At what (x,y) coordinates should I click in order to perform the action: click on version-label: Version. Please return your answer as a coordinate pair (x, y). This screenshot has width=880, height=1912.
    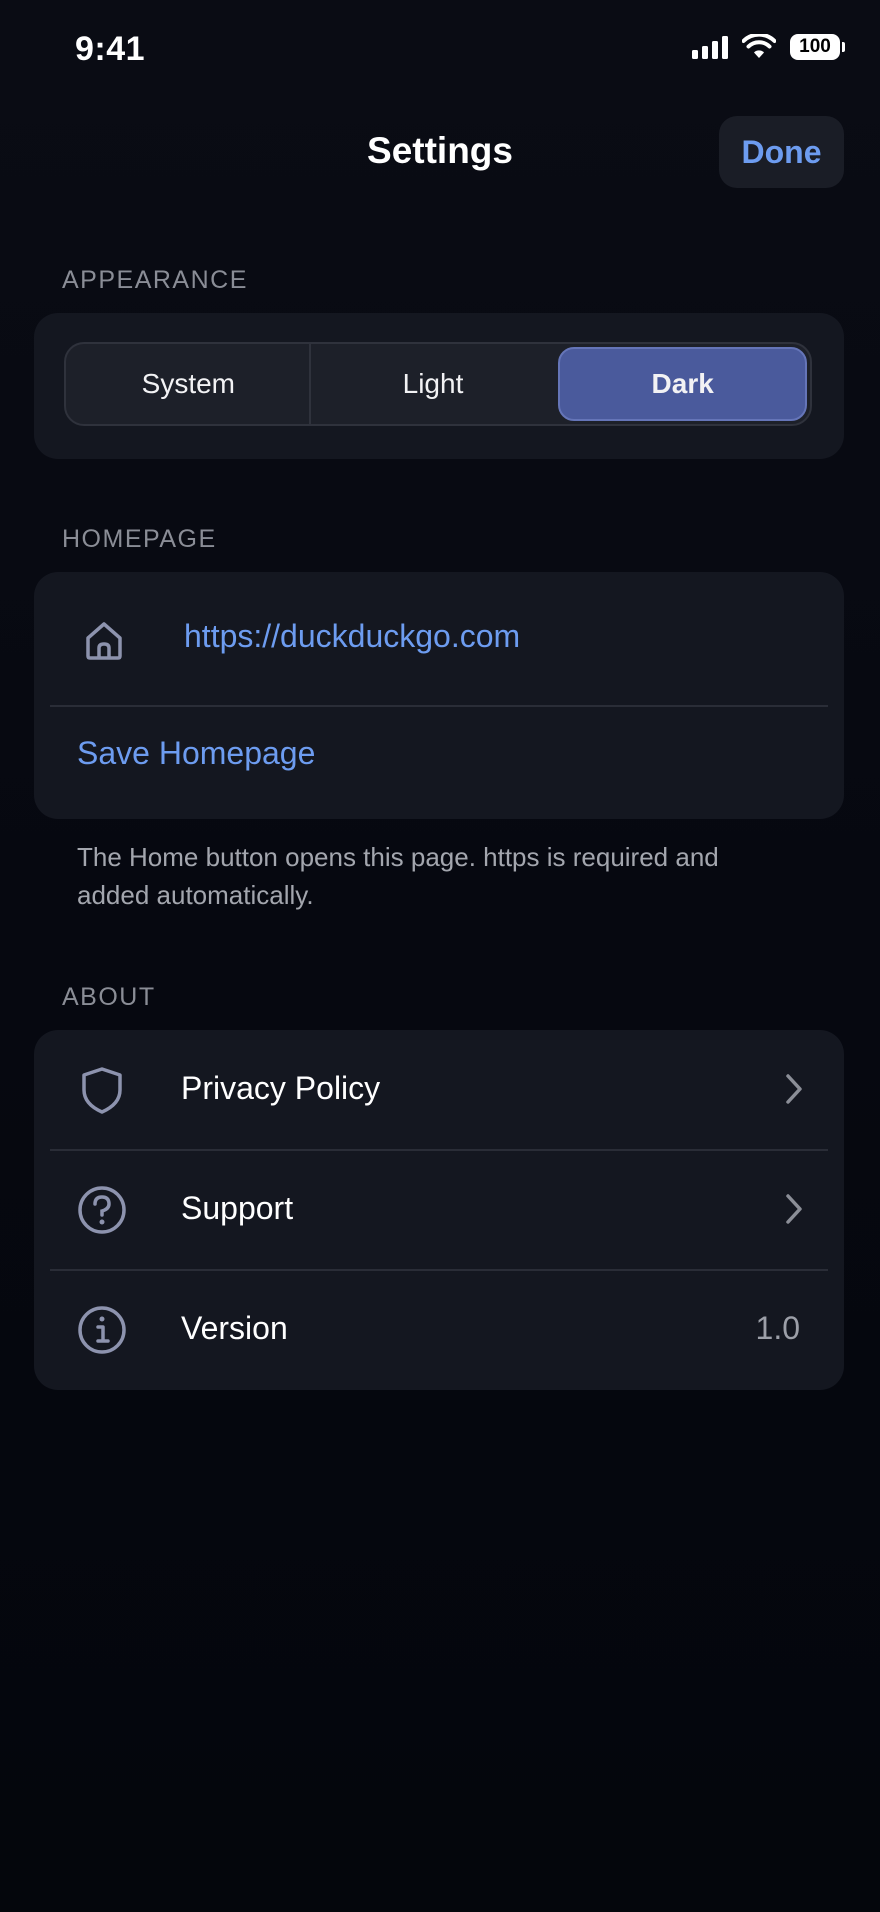
    Looking at the image, I should click on (234, 1328).